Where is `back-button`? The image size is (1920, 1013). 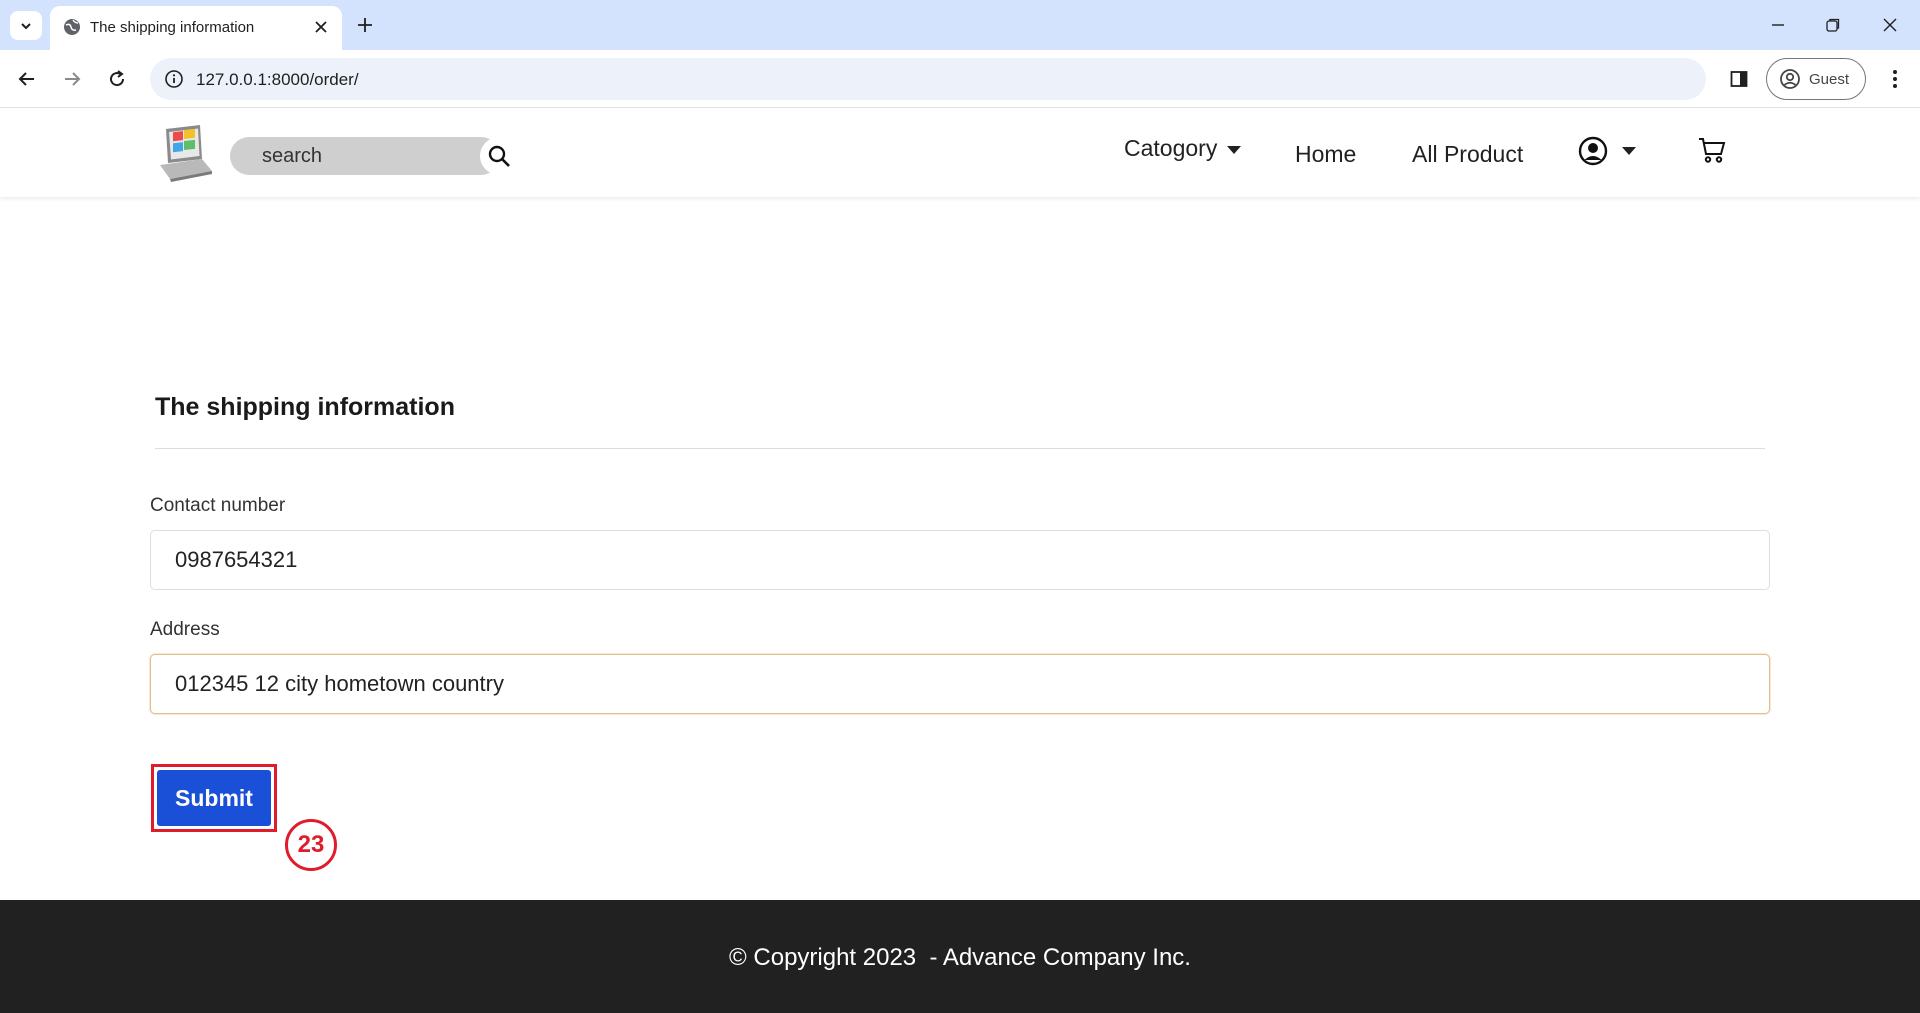
back-button is located at coordinates (27, 79).